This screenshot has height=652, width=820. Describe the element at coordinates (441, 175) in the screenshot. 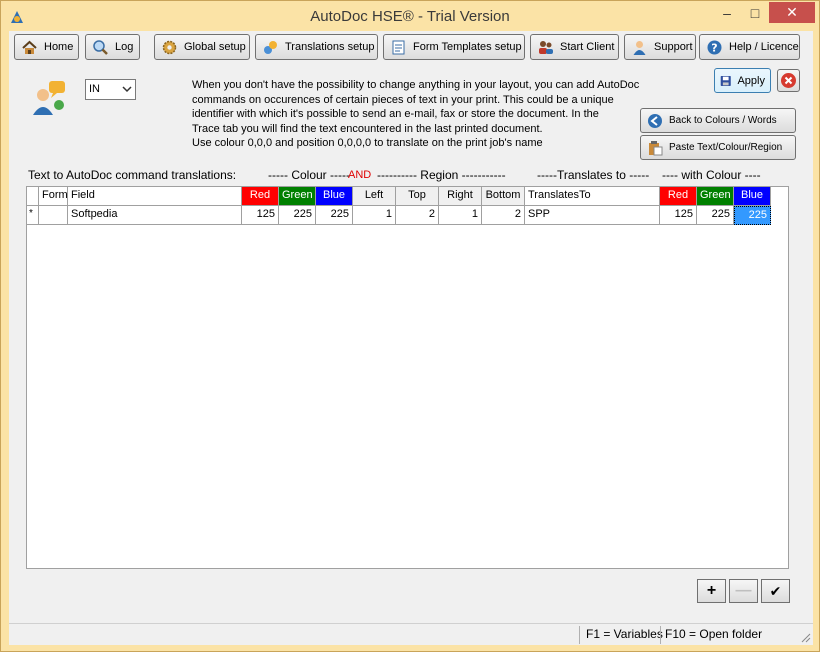

I see `legend-region: ---------- Region -----------` at that location.